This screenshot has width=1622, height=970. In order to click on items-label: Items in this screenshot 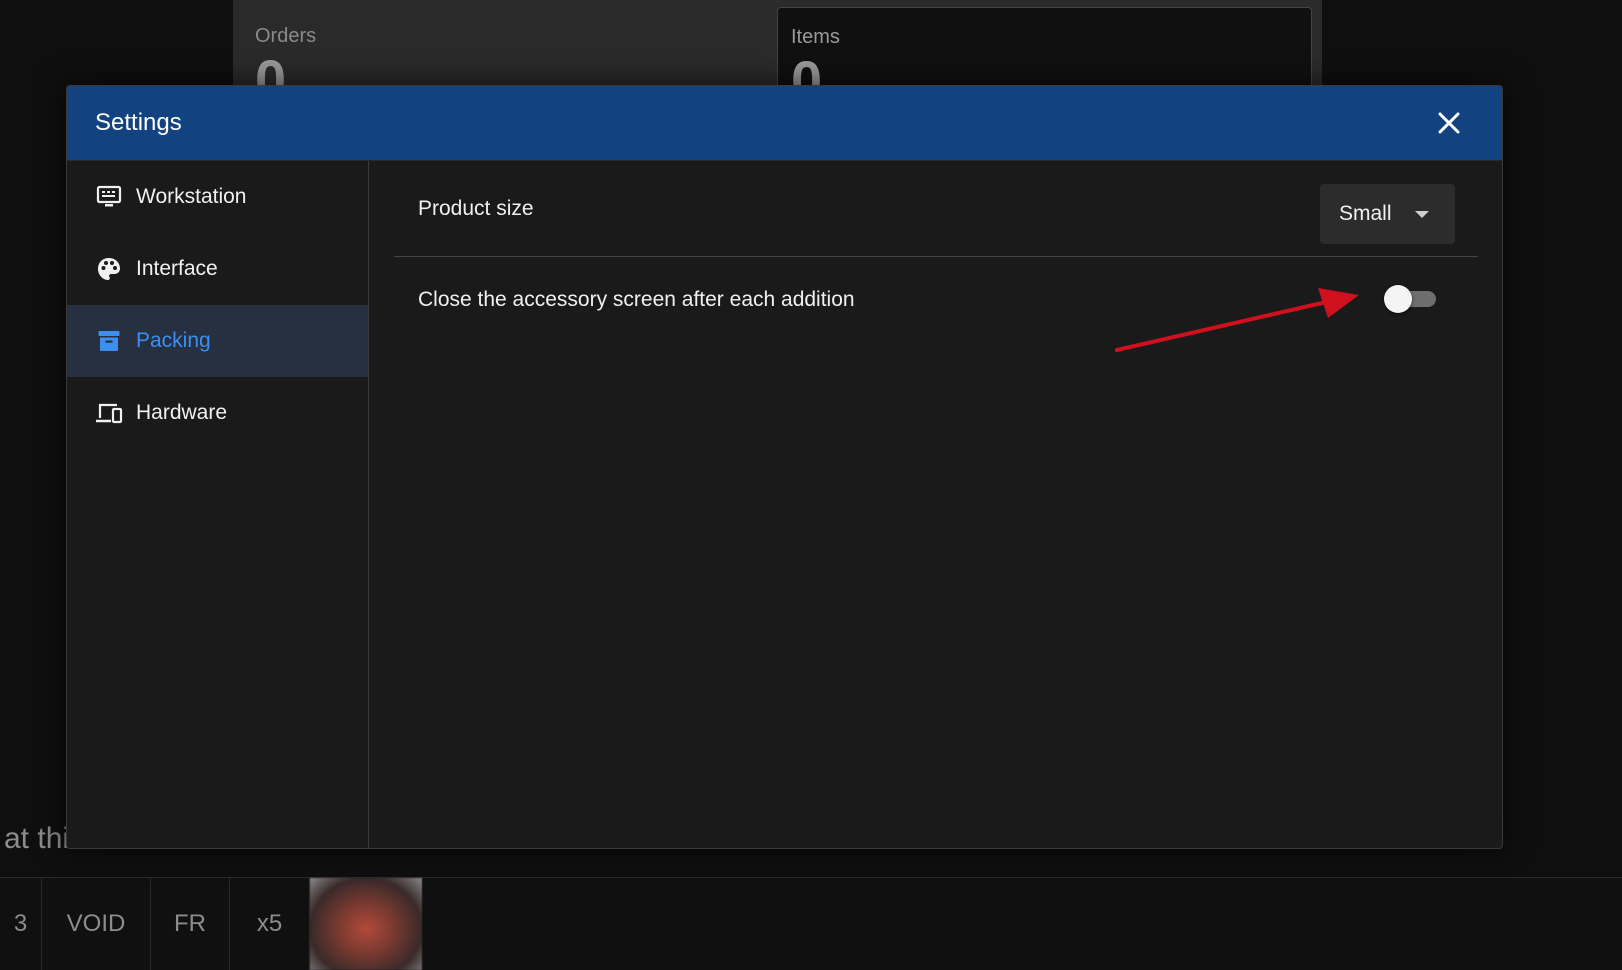, I will do `click(815, 37)`.